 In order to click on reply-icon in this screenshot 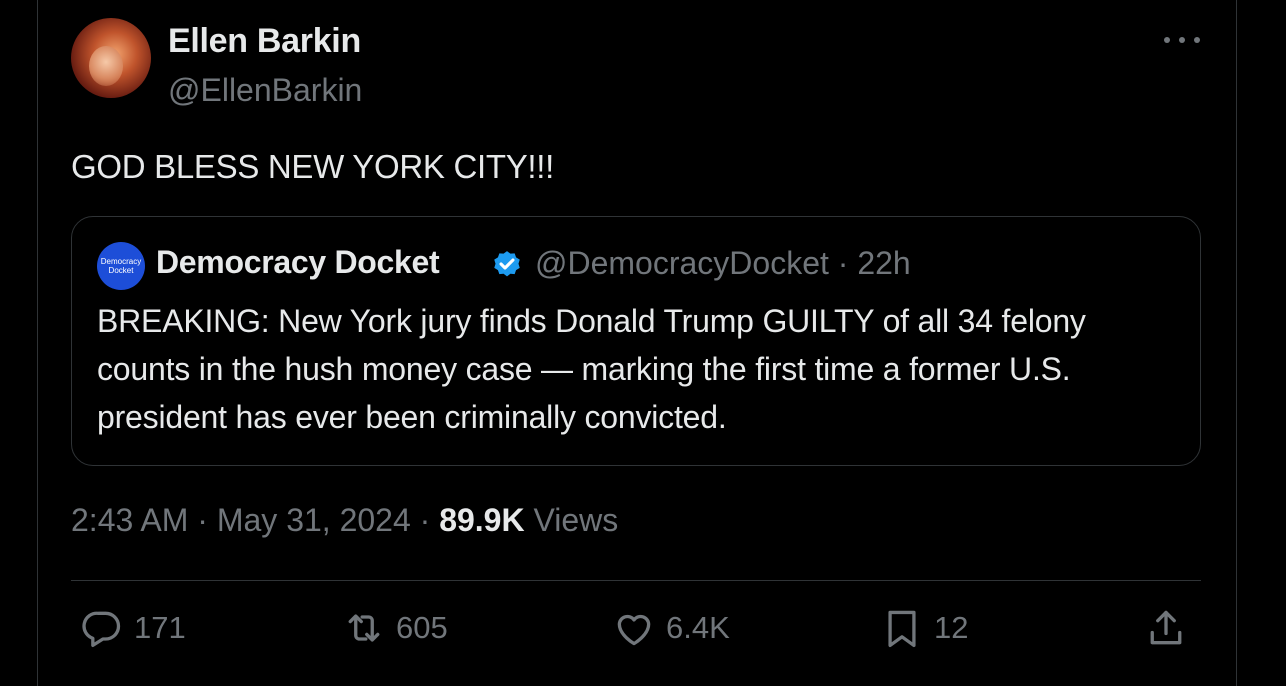, I will do `click(101, 629)`.